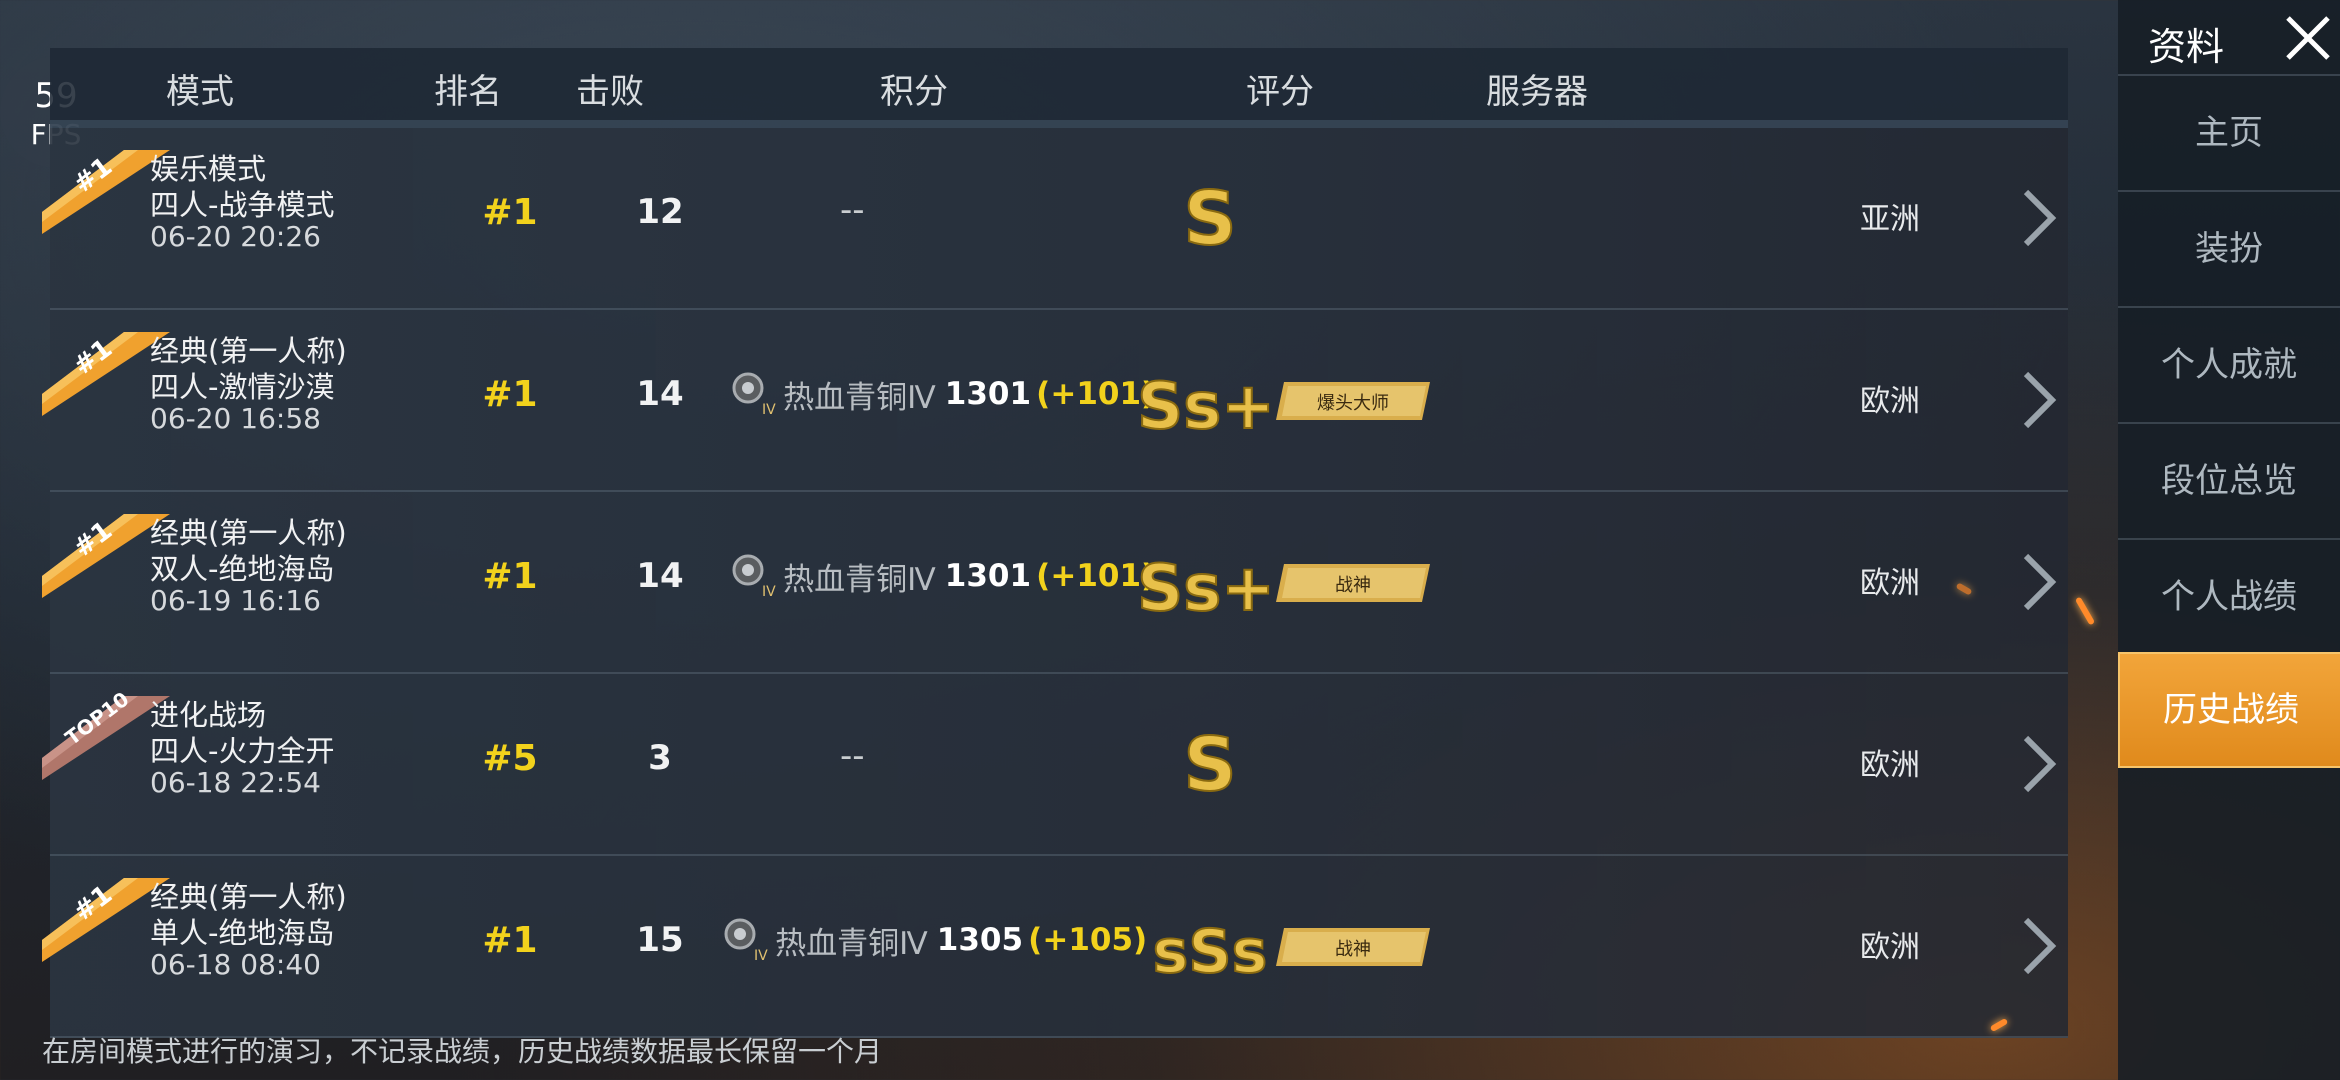 This screenshot has height=1080, width=2340. Describe the element at coordinates (242, 387) in the screenshot. I see `mode-sub: 四人-激情沙漠` at that location.